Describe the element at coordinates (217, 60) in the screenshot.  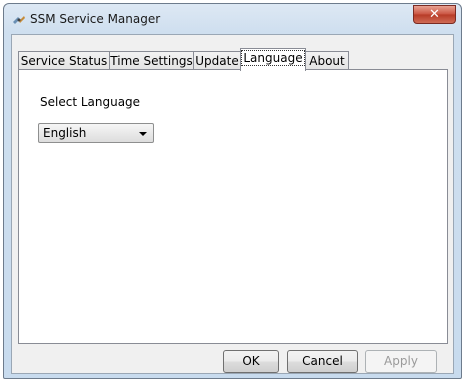
I see `tab-update: Update` at that location.